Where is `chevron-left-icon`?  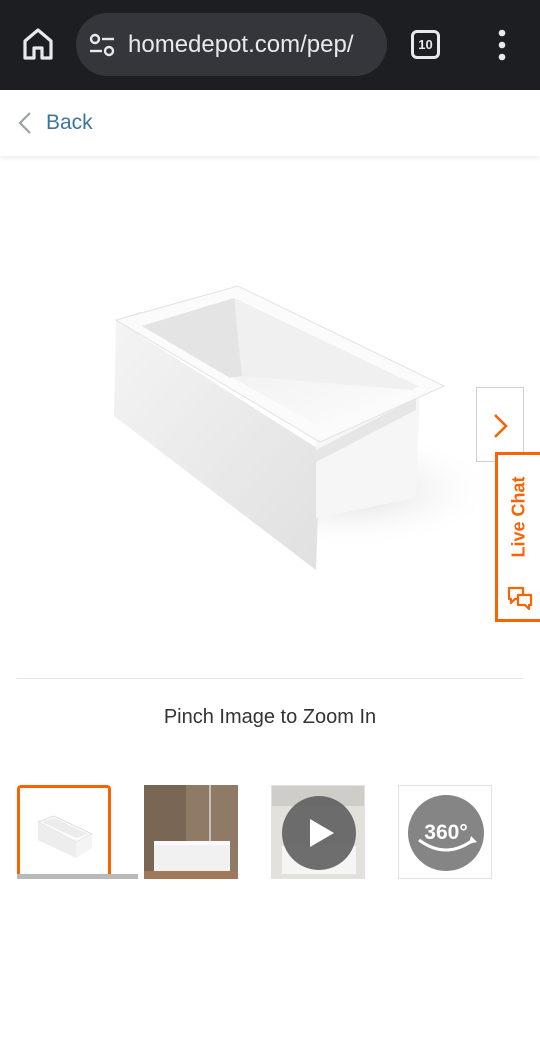 chevron-left-icon is located at coordinates (24, 123).